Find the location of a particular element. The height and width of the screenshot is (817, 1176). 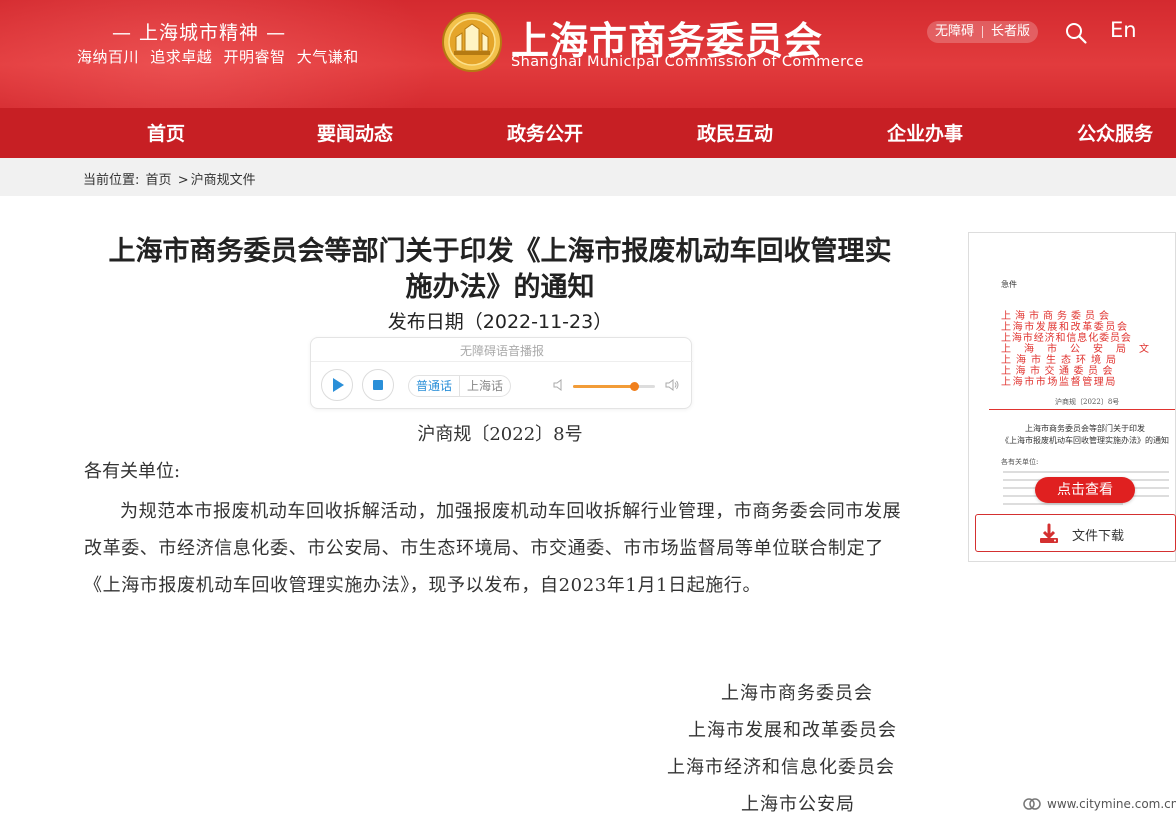

volume-slider is located at coordinates (614, 386).